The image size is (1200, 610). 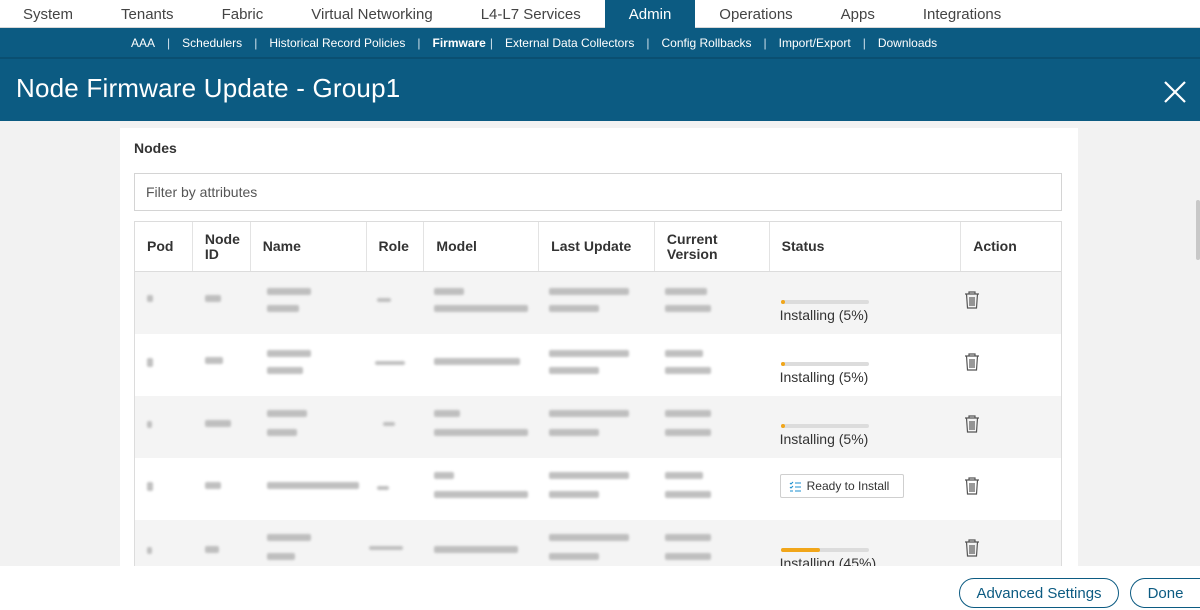 What do you see at coordinates (795, 486) in the screenshot?
I see `checklist-icon` at bounding box center [795, 486].